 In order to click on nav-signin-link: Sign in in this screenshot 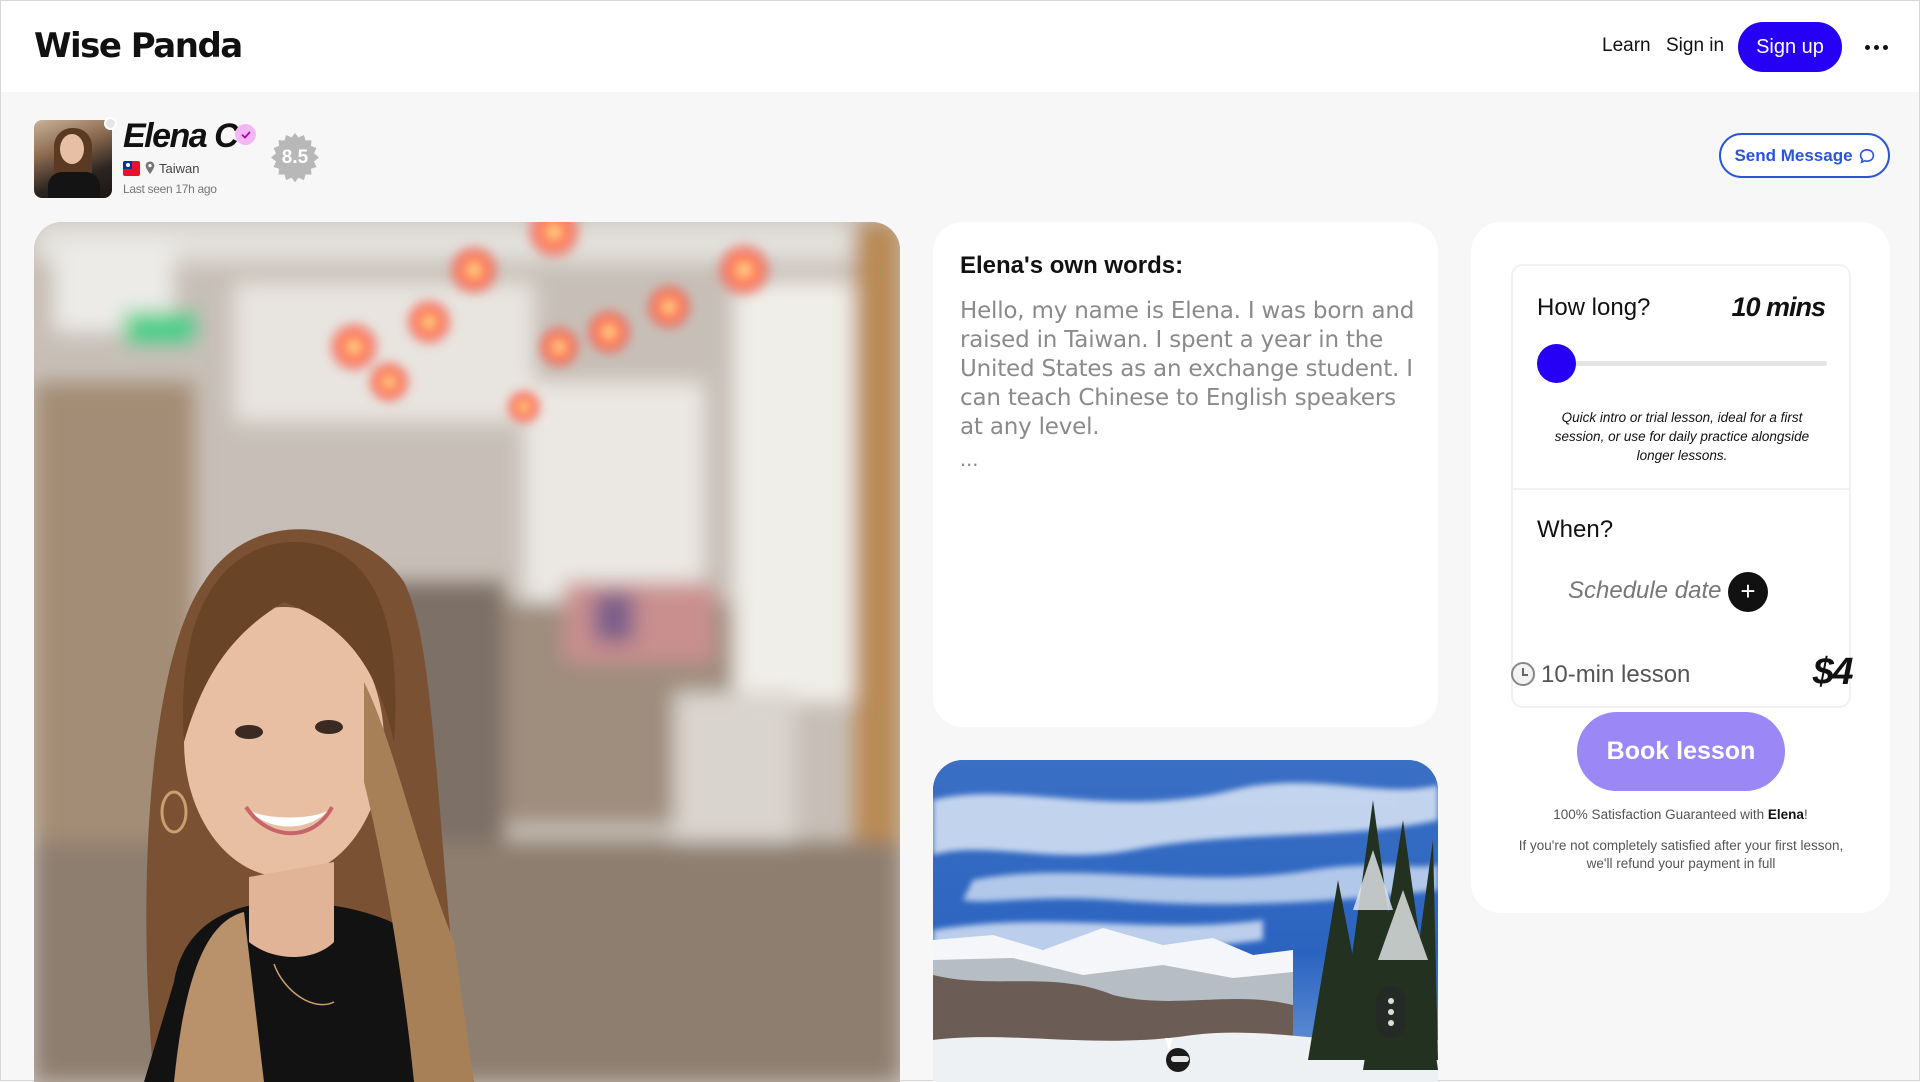, I will do `click(1695, 46)`.